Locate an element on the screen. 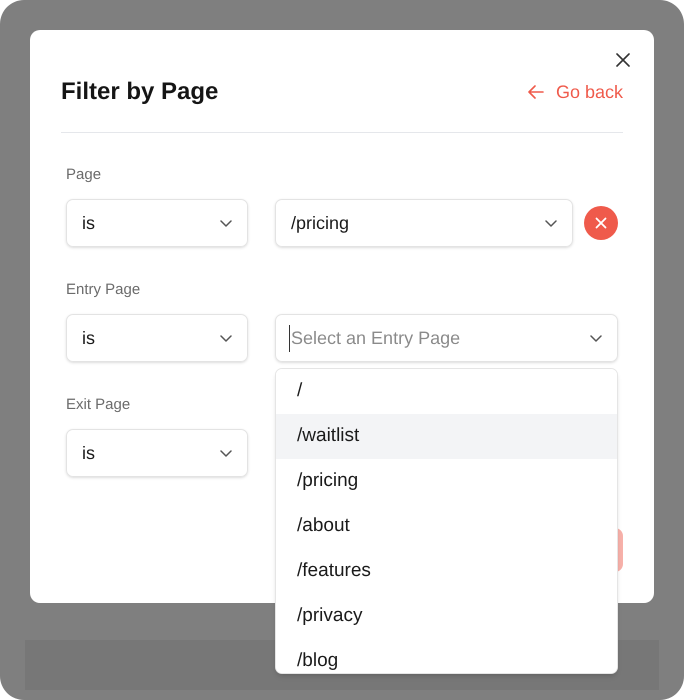  dropdown-option: /pricing is located at coordinates (446, 481).